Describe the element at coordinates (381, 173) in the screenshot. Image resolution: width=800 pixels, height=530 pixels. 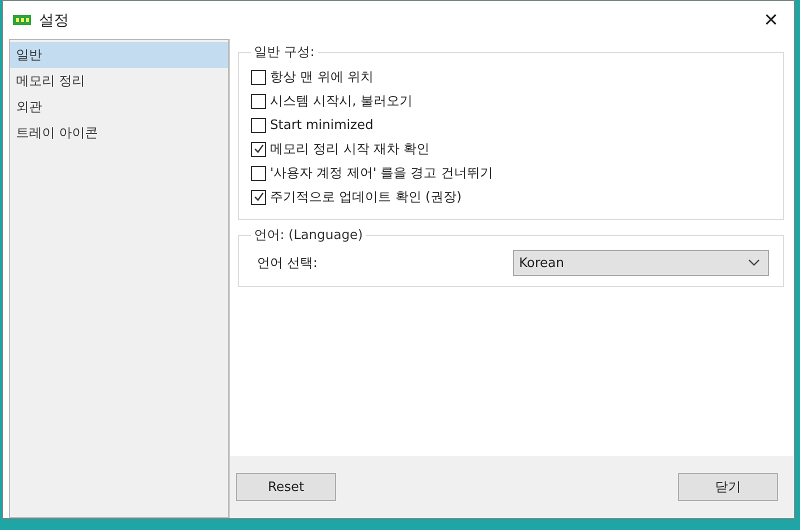
I see `option-label: '사용자 계정 제어' 를을 경고 건너뛰기` at that location.